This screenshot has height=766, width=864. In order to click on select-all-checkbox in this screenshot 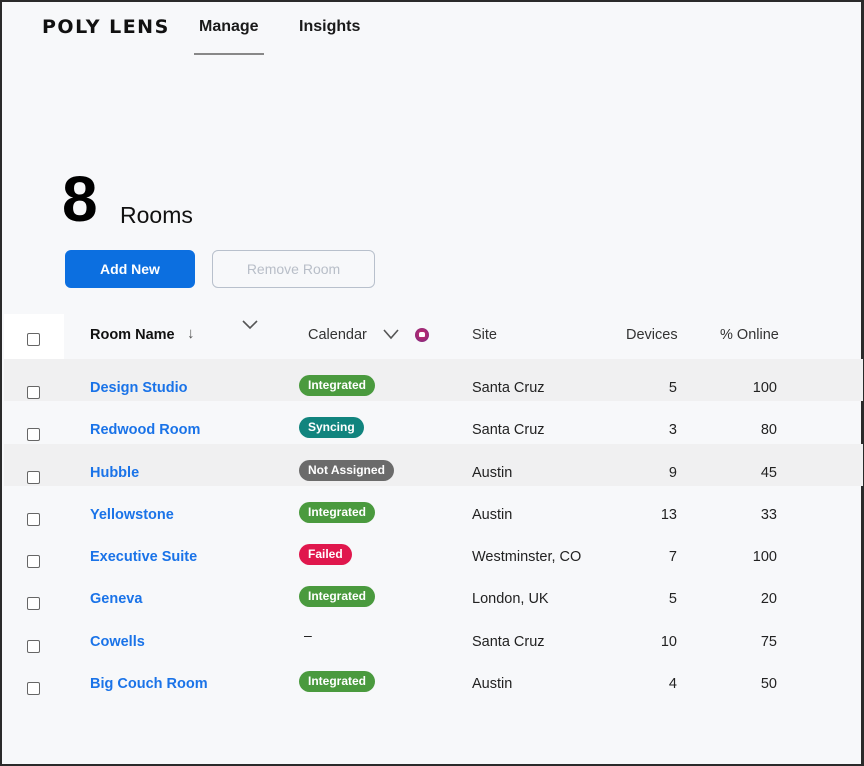, I will do `click(33, 339)`.